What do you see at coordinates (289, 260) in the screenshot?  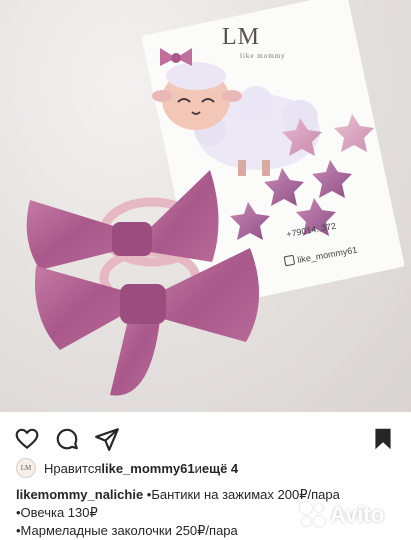 I see `instagram-icon` at bounding box center [289, 260].